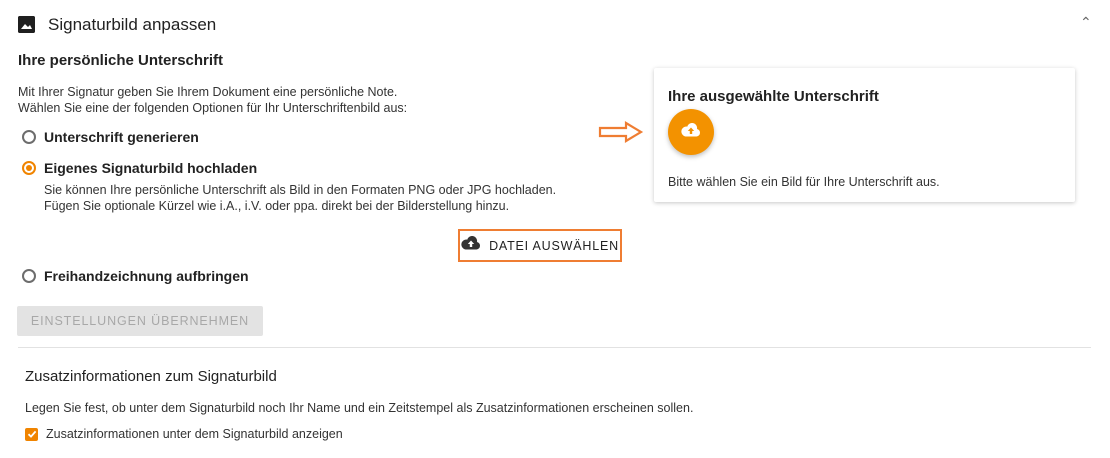 Image resolution: width=1110 pixels, height=458 pixels. Describe the element at coordinates (151, 376) in the screenshot. I see `extra-info-heading: Zusatzinformationen zum Signaturbild` at that location.